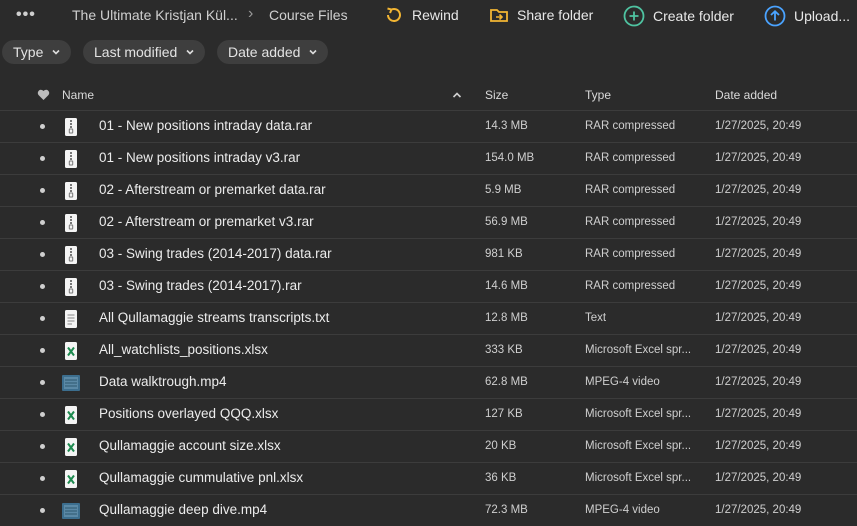 The width and height of the screenshot is (857, 526). I want to click on file-name: 01 - New positions intraday data.rar, so click(205, 125).